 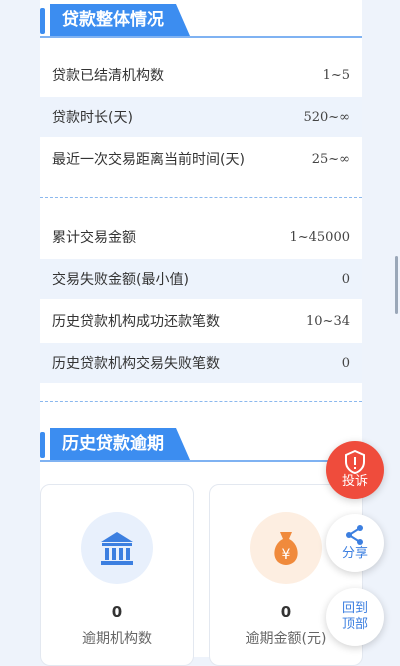 What do you see at coordinates (201, 444) in the screenshot?
I see `section-header-overdue: 历史贷款逾期` at bounding box center [201, 444].